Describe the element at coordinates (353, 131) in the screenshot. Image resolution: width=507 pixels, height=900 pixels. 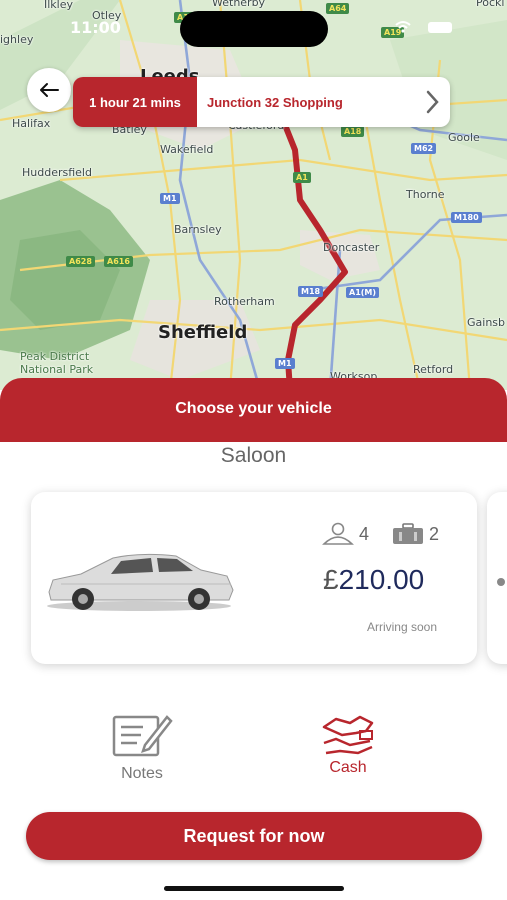
I see `road-shield: A18` at that location.